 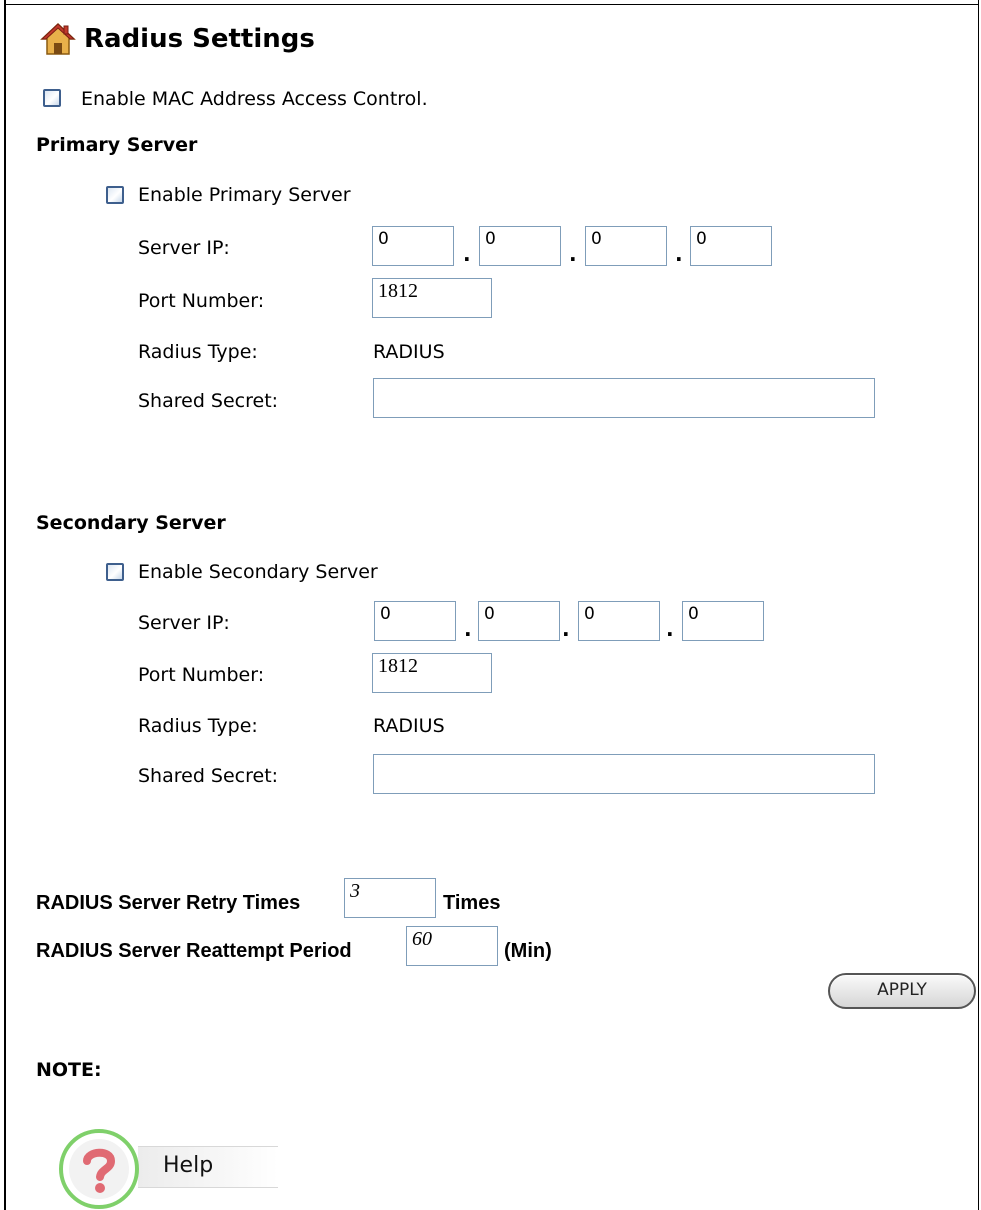 What do you see at coordinates (258, 572) in the screenshot?
I see `enable-secondary-label: Enable Secondary Server` at bounding box center [258, 572].